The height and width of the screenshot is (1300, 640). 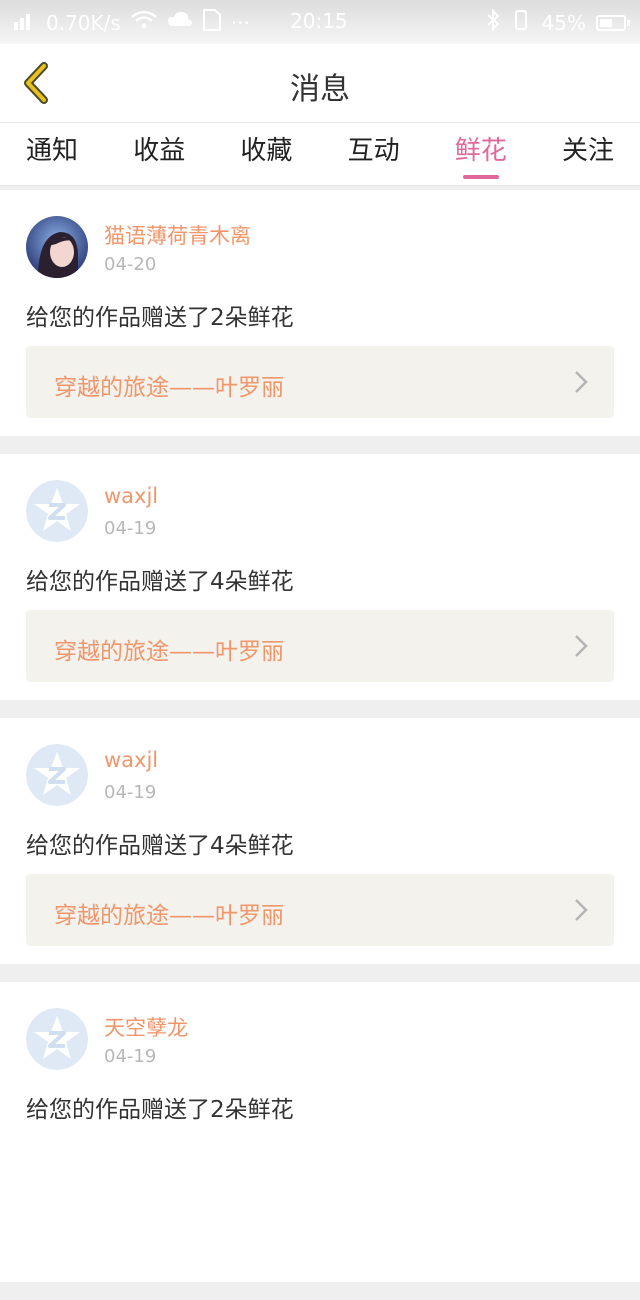 I want to click on sender-name: 天空孽龙, so click(x=146, y=1027).